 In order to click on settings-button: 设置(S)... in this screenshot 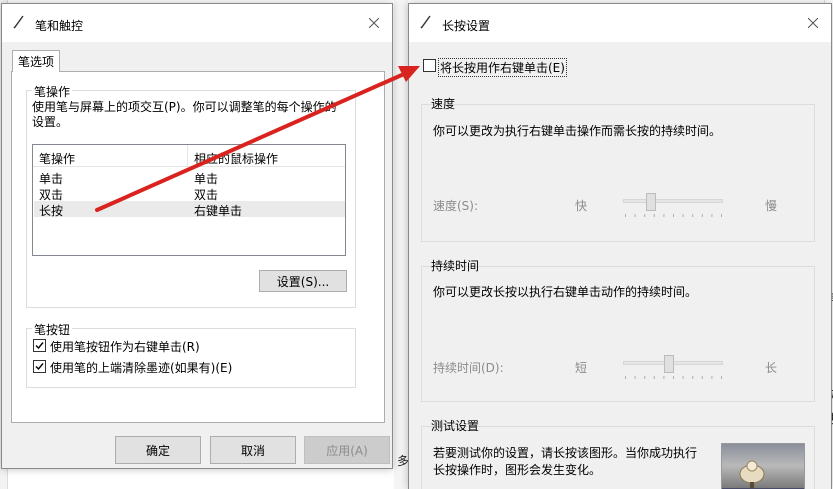, I will do `click(303, 281)`.